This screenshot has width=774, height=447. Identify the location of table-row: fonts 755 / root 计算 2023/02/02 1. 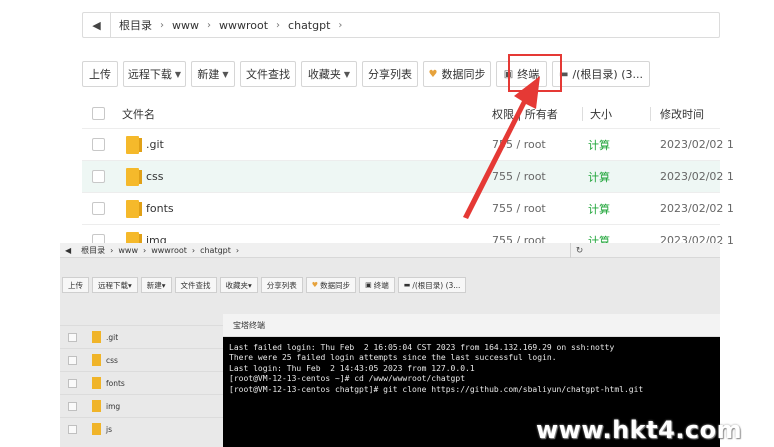
(408, 208).